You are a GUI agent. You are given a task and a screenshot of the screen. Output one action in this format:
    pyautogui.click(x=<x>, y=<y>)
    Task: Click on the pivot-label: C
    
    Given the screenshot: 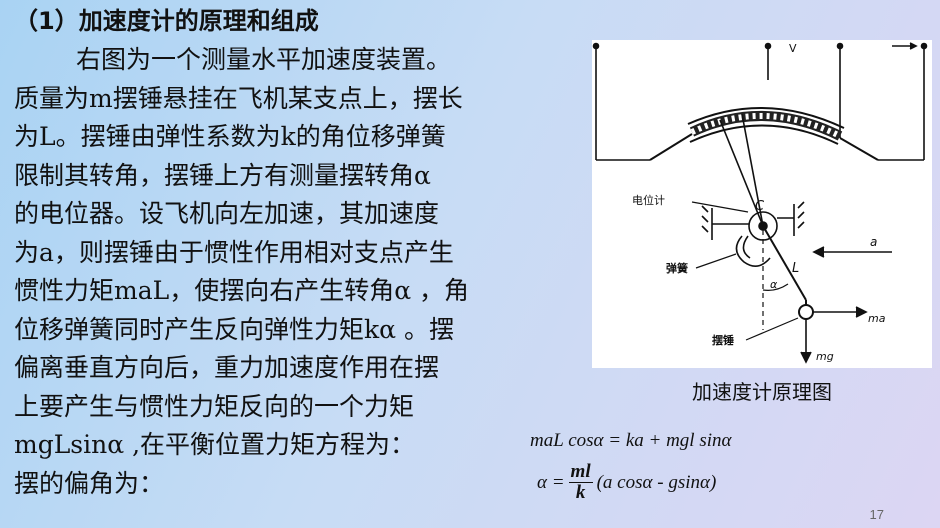 What is the action you would take?
    pyautogui.click(x=760, y=206)
    